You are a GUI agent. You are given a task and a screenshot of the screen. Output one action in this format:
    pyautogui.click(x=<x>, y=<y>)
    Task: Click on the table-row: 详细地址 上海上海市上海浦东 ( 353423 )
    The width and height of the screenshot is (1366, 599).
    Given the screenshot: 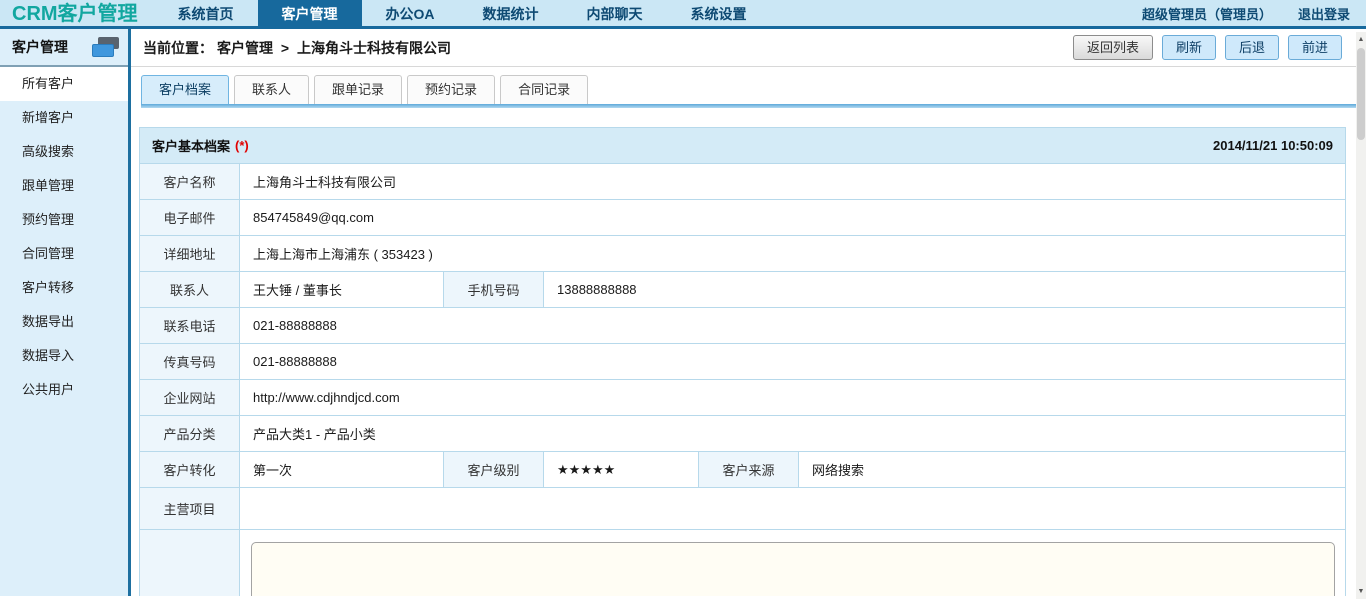 What is the action you would take?
    pyautogui.click(x=742, y=253)
    